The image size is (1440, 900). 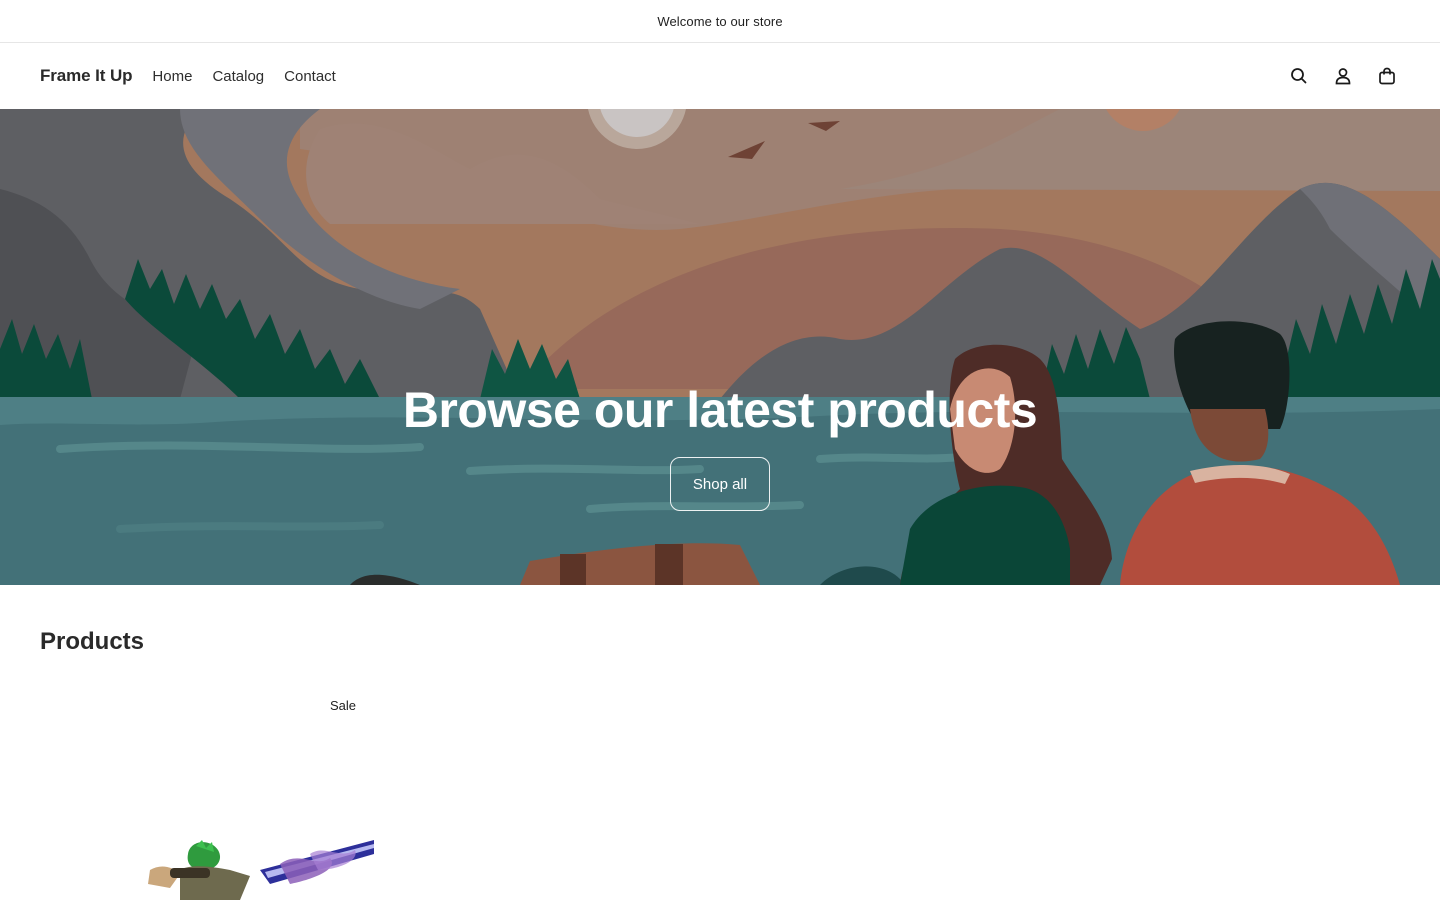 I want to click on announcement-bar: Welcome to our store, so click(x=720, y=21).